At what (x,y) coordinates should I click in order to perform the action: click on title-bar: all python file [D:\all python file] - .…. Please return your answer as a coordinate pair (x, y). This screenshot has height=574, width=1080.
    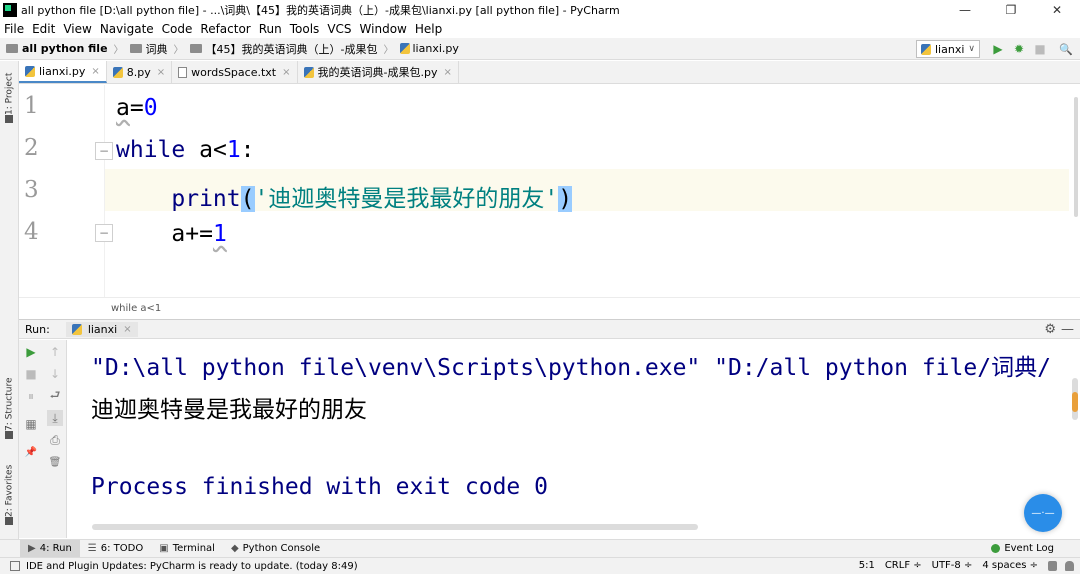
    Looking at the image, I should click on (540, 9).